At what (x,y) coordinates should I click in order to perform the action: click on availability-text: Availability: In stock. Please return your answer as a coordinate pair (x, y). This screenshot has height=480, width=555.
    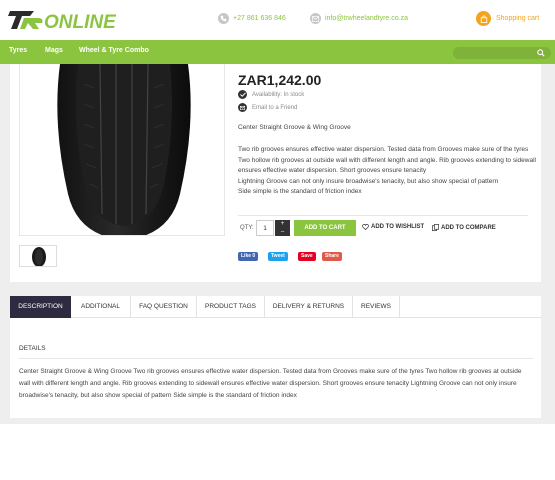
    Looking at the image, I should click on (278, 94).